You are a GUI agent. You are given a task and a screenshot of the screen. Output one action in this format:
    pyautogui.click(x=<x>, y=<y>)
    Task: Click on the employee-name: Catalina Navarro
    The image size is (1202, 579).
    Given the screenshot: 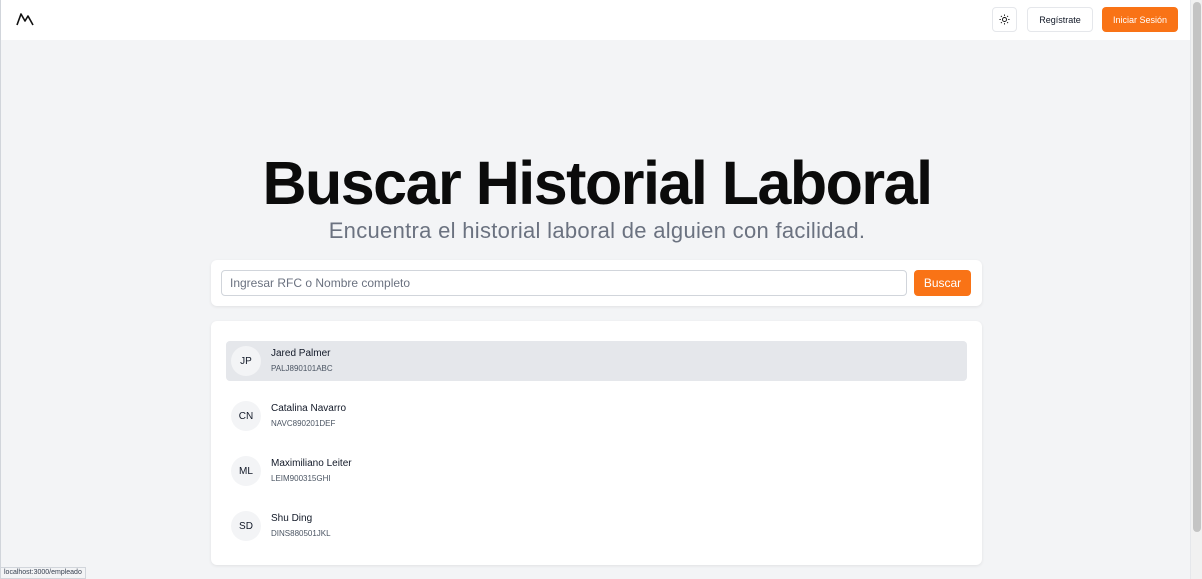 What is the action you would take?
    pyautogui.click(x=309, y=408)
    